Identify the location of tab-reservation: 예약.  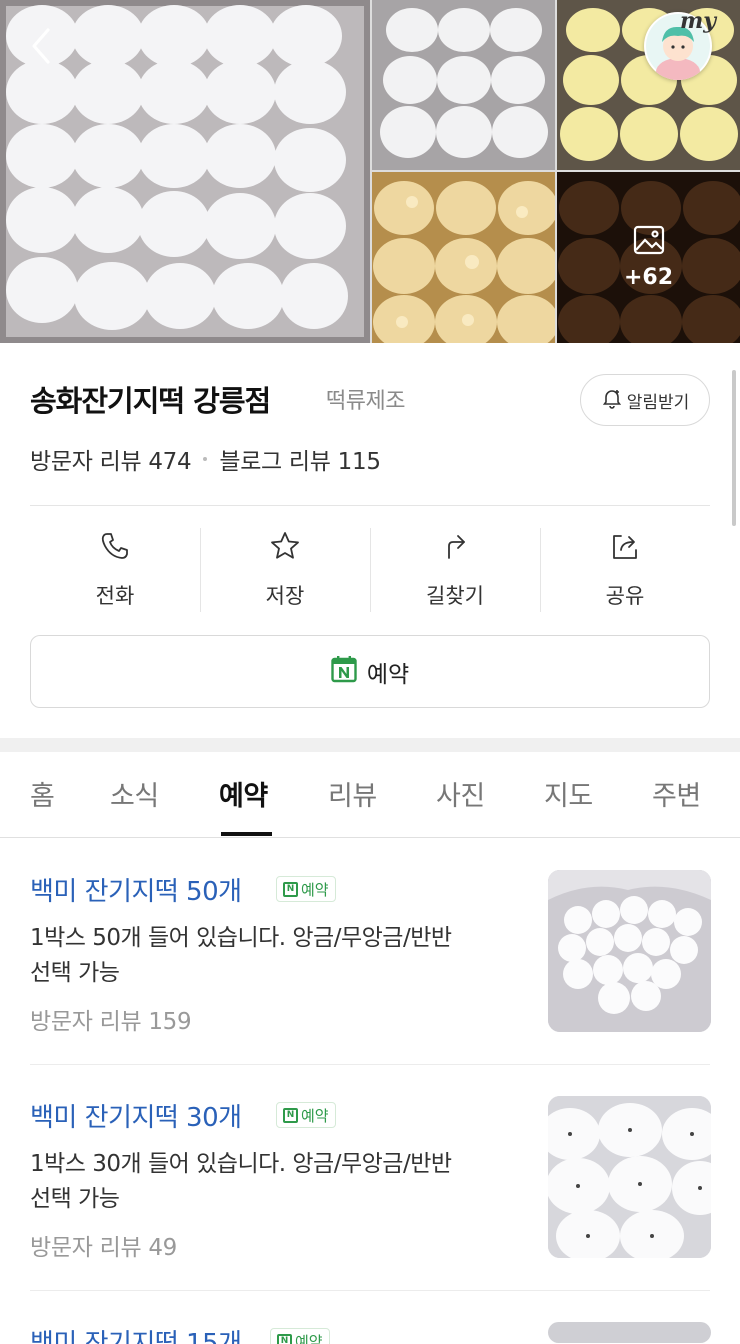
(243, 793).